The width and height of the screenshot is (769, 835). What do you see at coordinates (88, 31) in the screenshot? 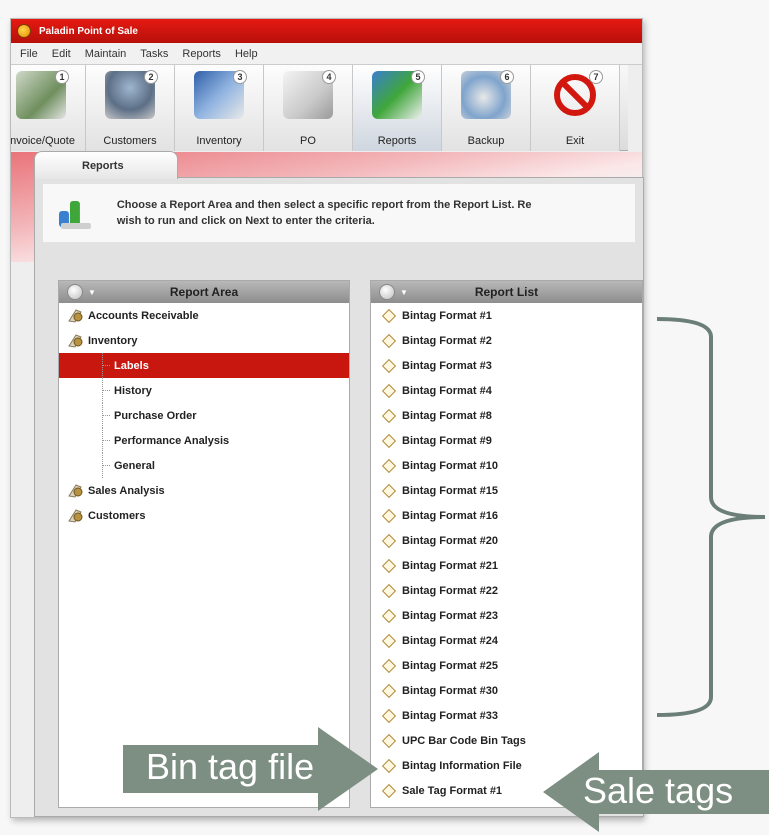
I see `app-title: Paladin Point of Sale` at bounding box center [88, 31].